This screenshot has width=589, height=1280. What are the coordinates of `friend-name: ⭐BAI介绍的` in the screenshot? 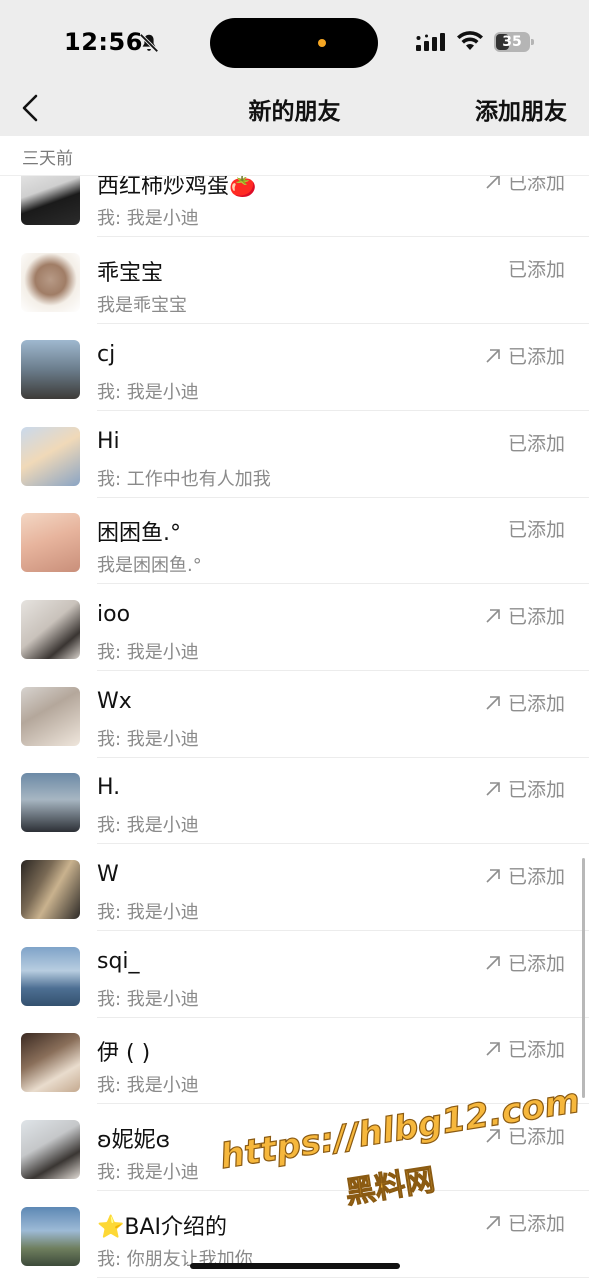 It's located at (162, 1227).